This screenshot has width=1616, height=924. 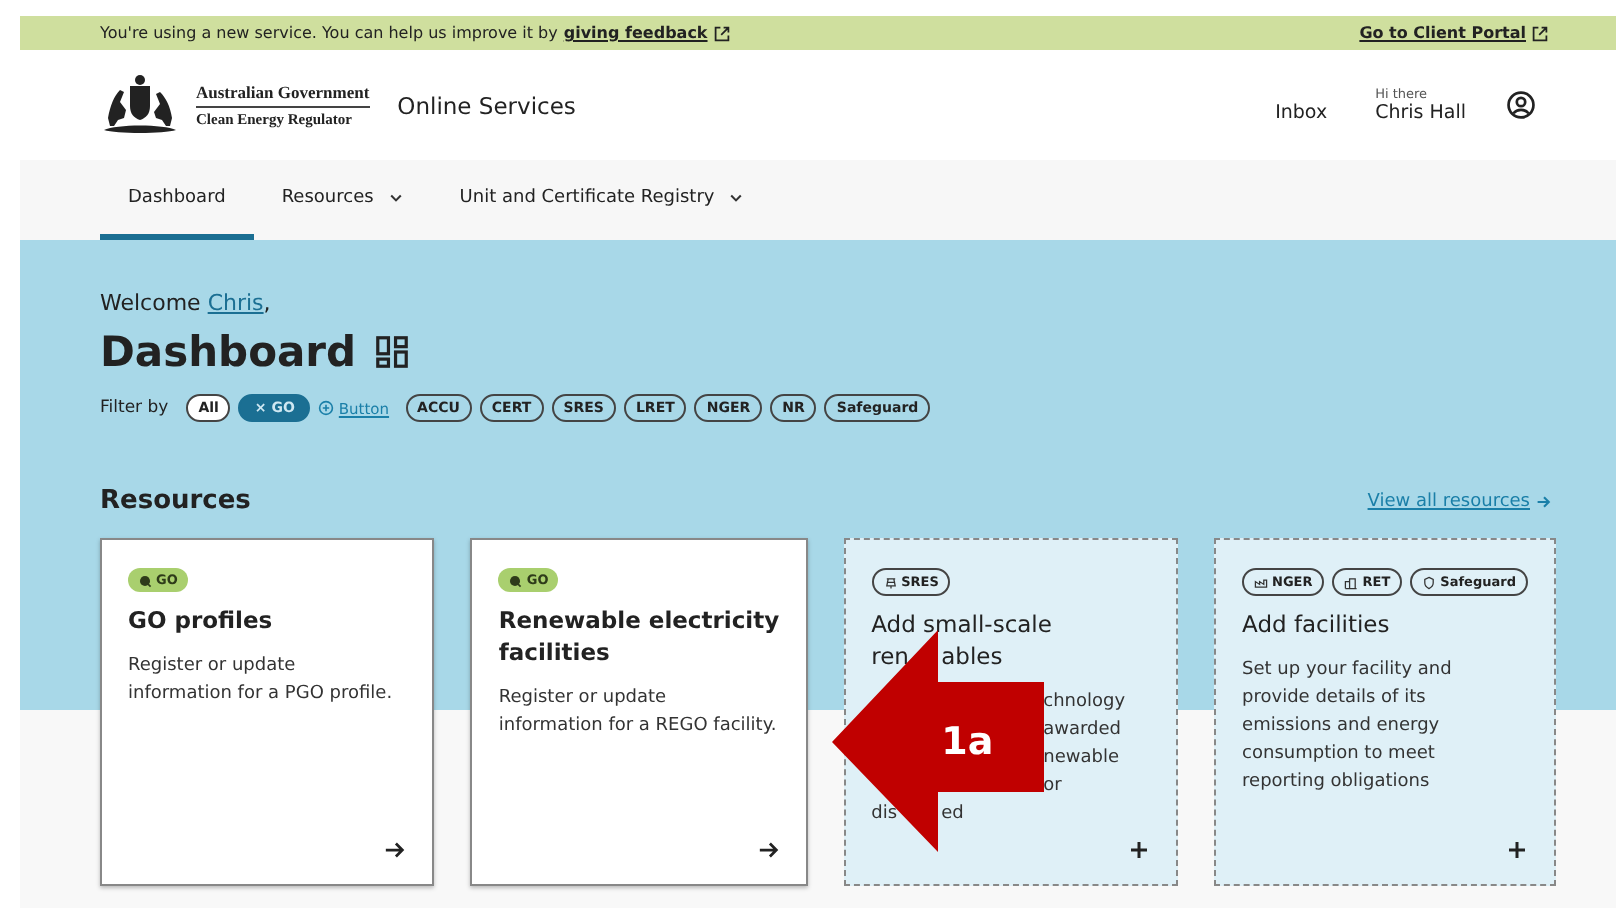 What do you see at coordinates (967, 742) in the screenshot?
I see `callout-label: 1a` at bounding box center [967, 742].